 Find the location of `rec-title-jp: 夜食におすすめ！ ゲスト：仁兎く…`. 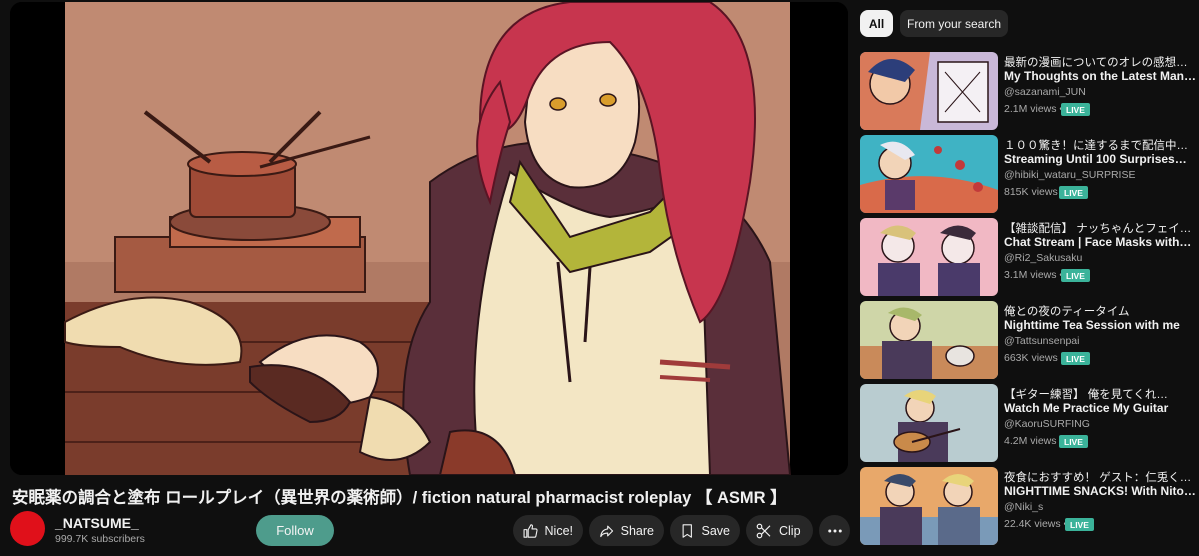

rec-title-jp: 夜食におすすめ！ ゲスト：仁兎く… is located at coordinates (1100, 477).